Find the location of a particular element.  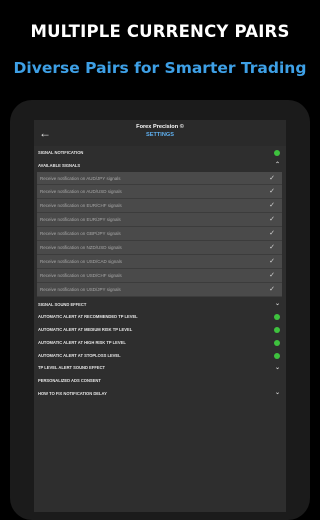

signal-label: Receive notification on EUR/CHF signals is located at coordinates (81, 206).